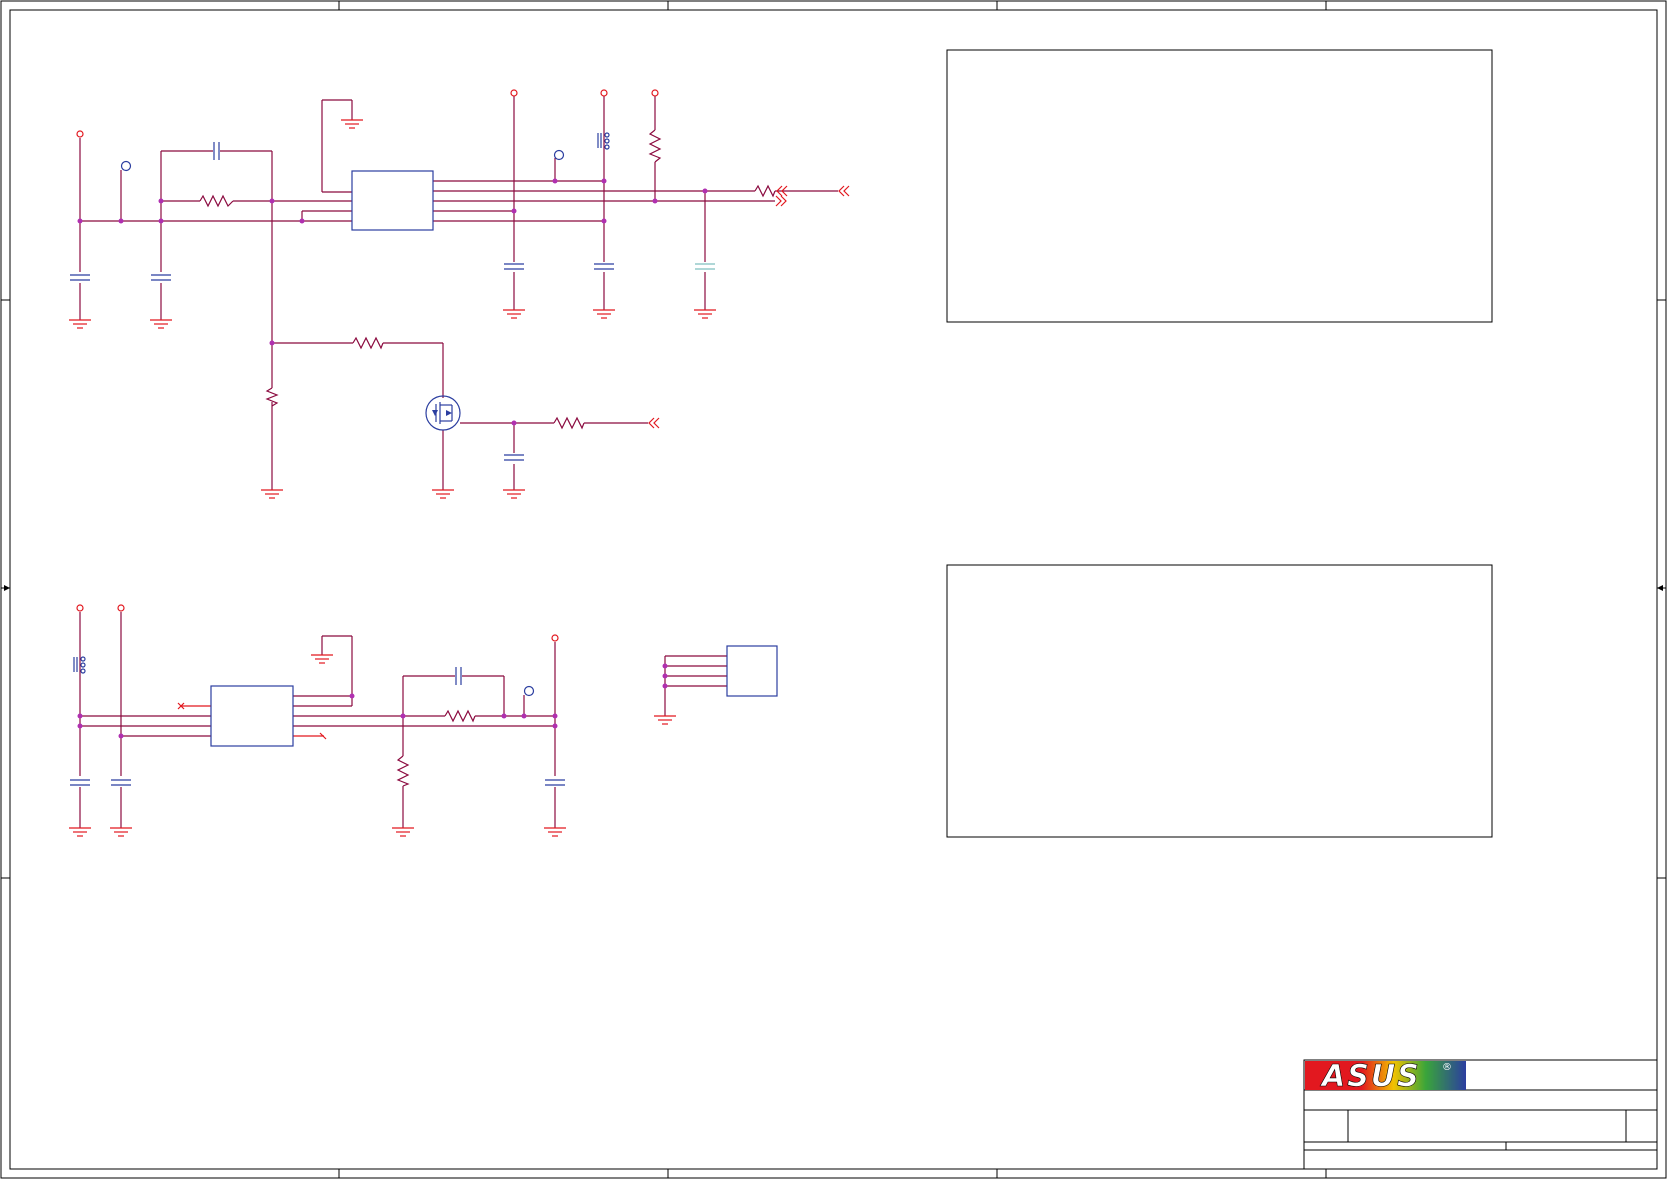  I want to click on center-marker-left, so click(5, 588).